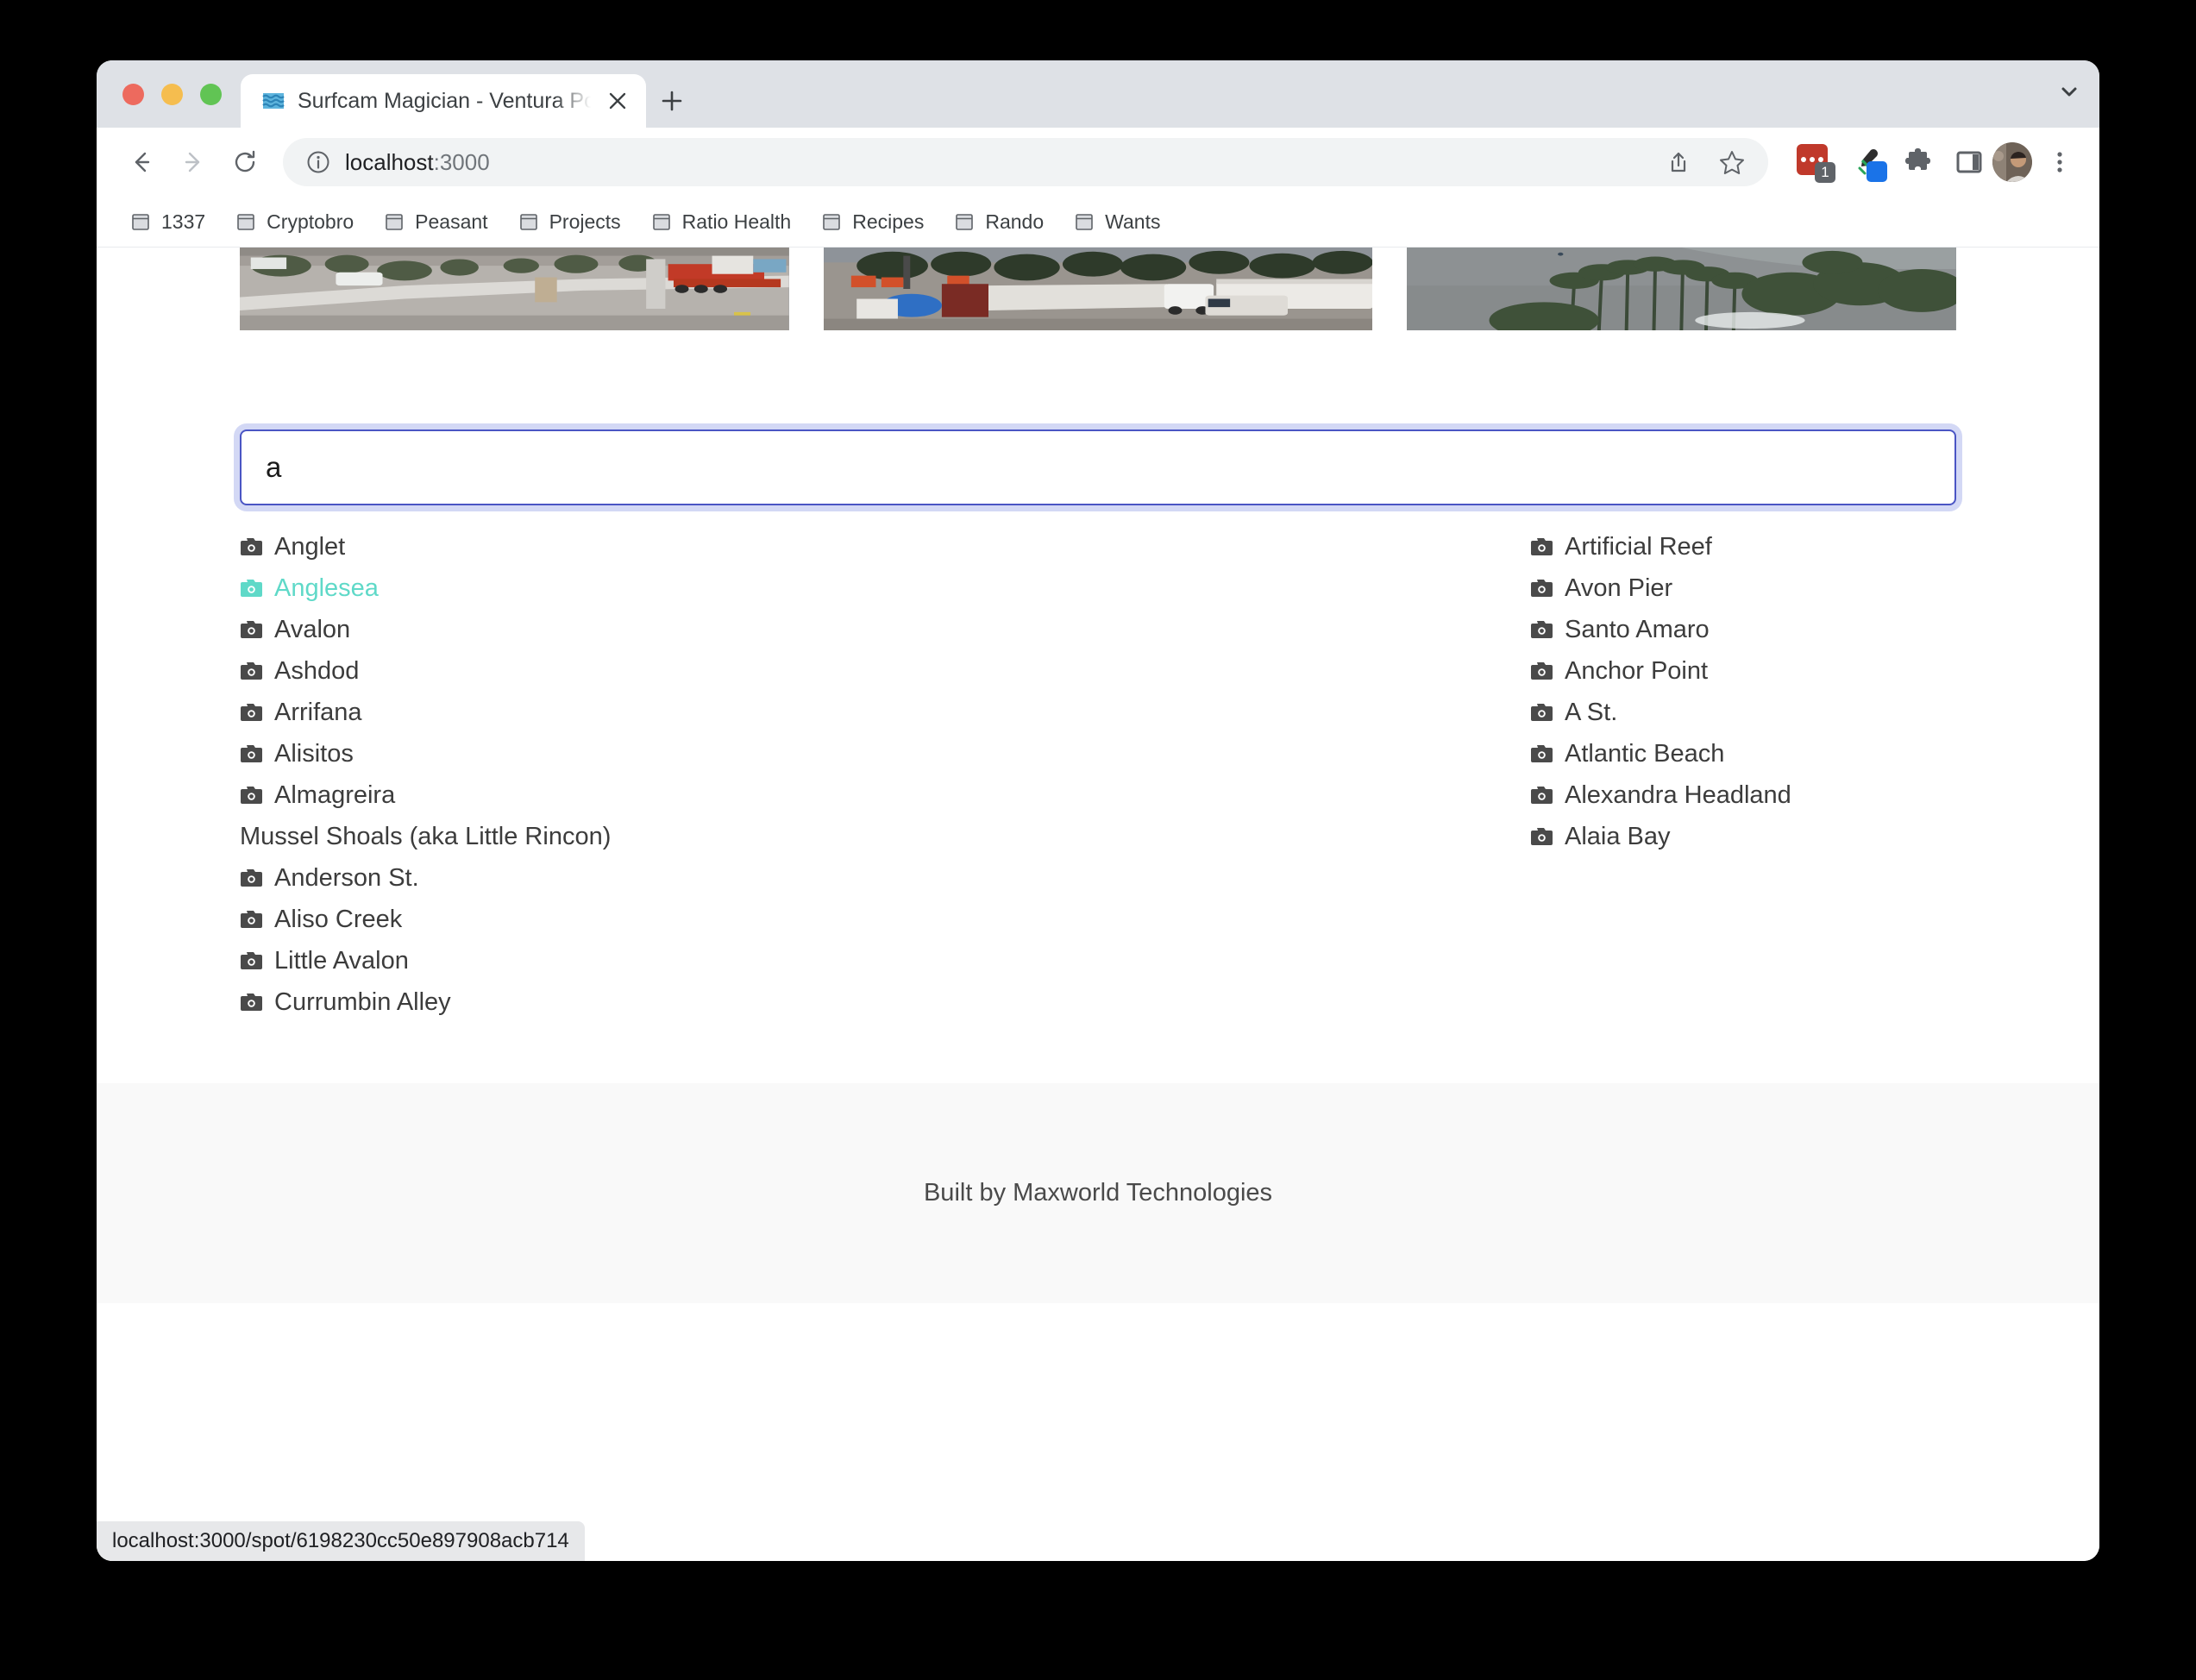 The height and width of the screenshot is (1680, 2196). Describe the element at coordinates (2012, 162) in the screenshot. I see `profile-avatar` at that location.